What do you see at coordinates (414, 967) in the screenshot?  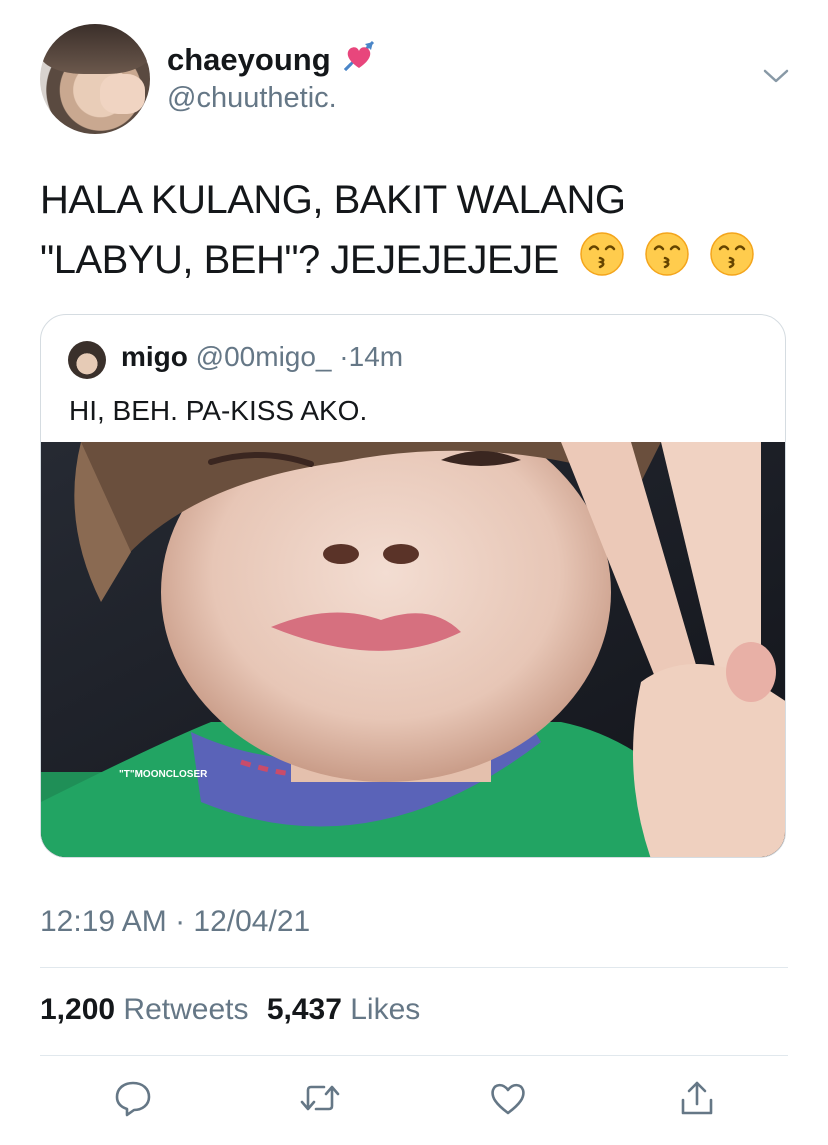 I see `divider-top` at bounding box center [414, 967].